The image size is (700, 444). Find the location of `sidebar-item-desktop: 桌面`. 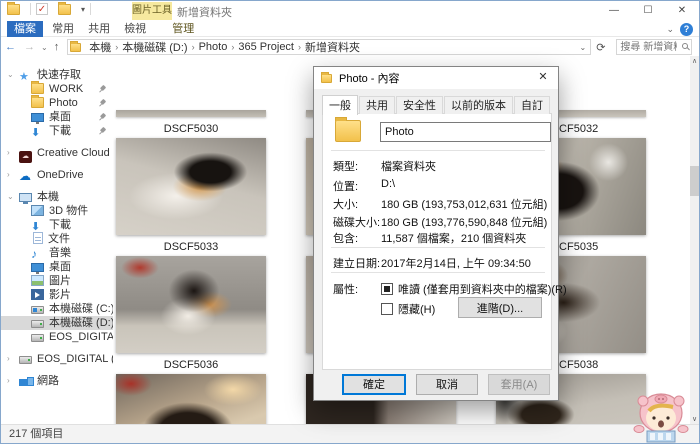

sidebar-item-desktop: 桌面 is located at coordinates (57, 267).